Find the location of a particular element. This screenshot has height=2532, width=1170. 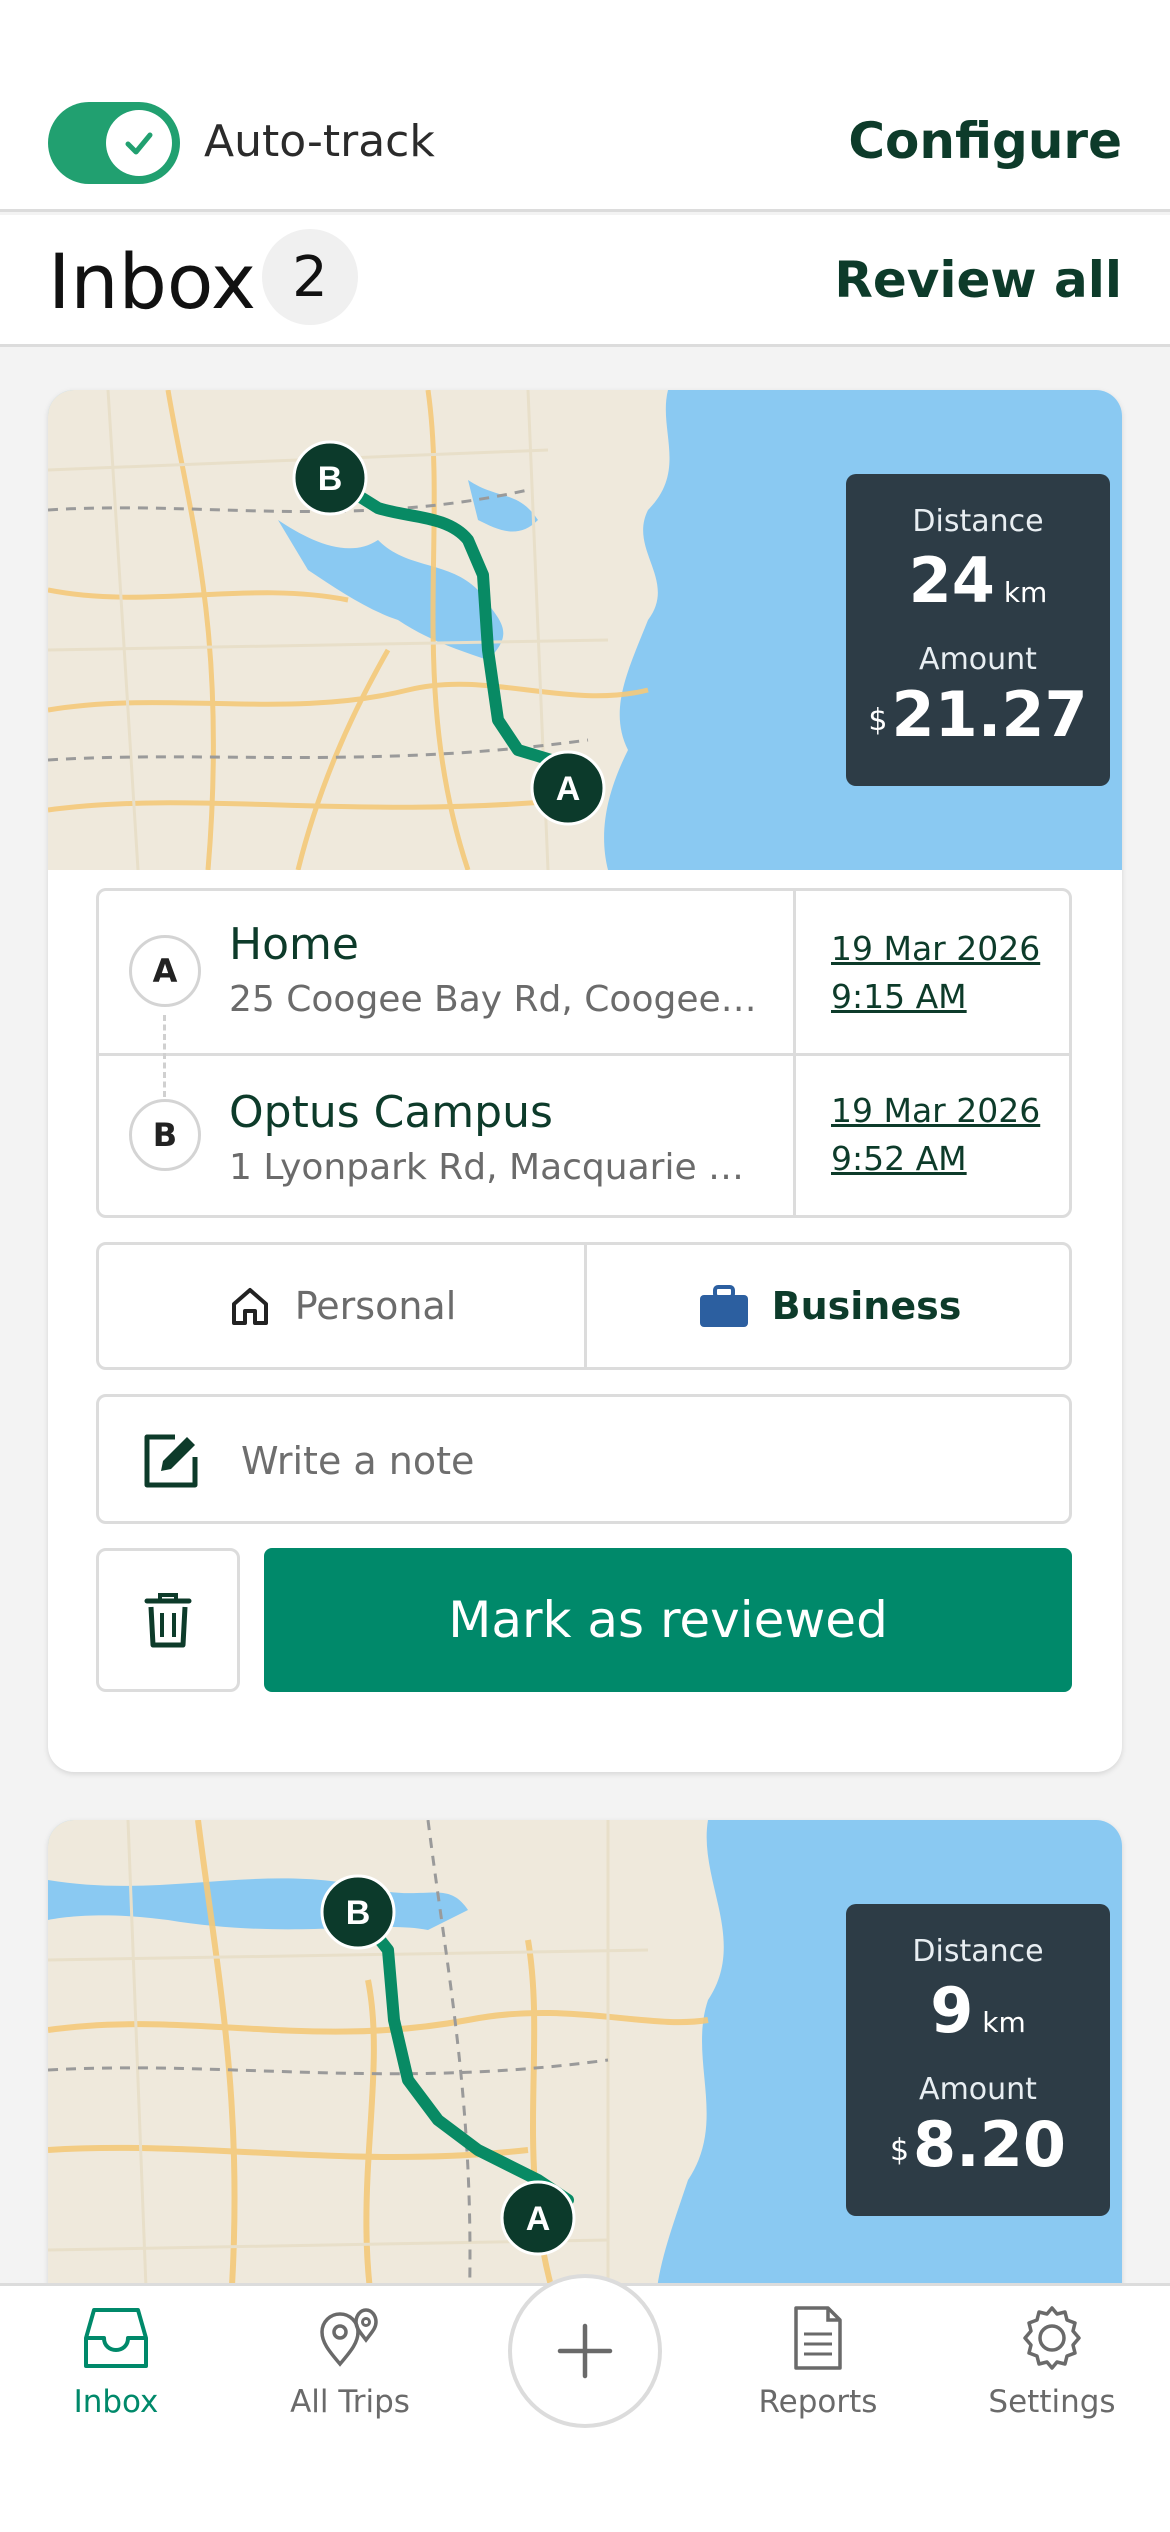

autotrack-label: Auto-track is located at coordinates (319, 141).